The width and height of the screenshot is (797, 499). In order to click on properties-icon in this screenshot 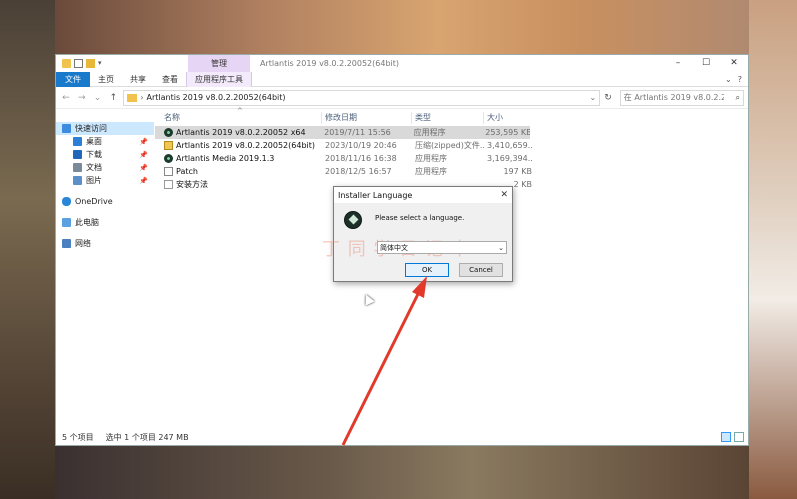, I will do `click(78, 63)`.